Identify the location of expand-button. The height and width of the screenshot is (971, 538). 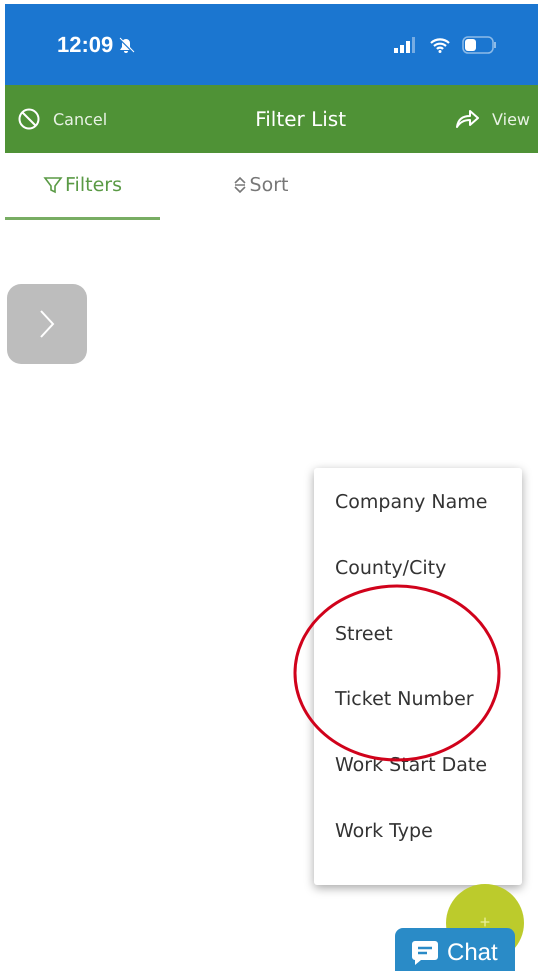
(47, 324).